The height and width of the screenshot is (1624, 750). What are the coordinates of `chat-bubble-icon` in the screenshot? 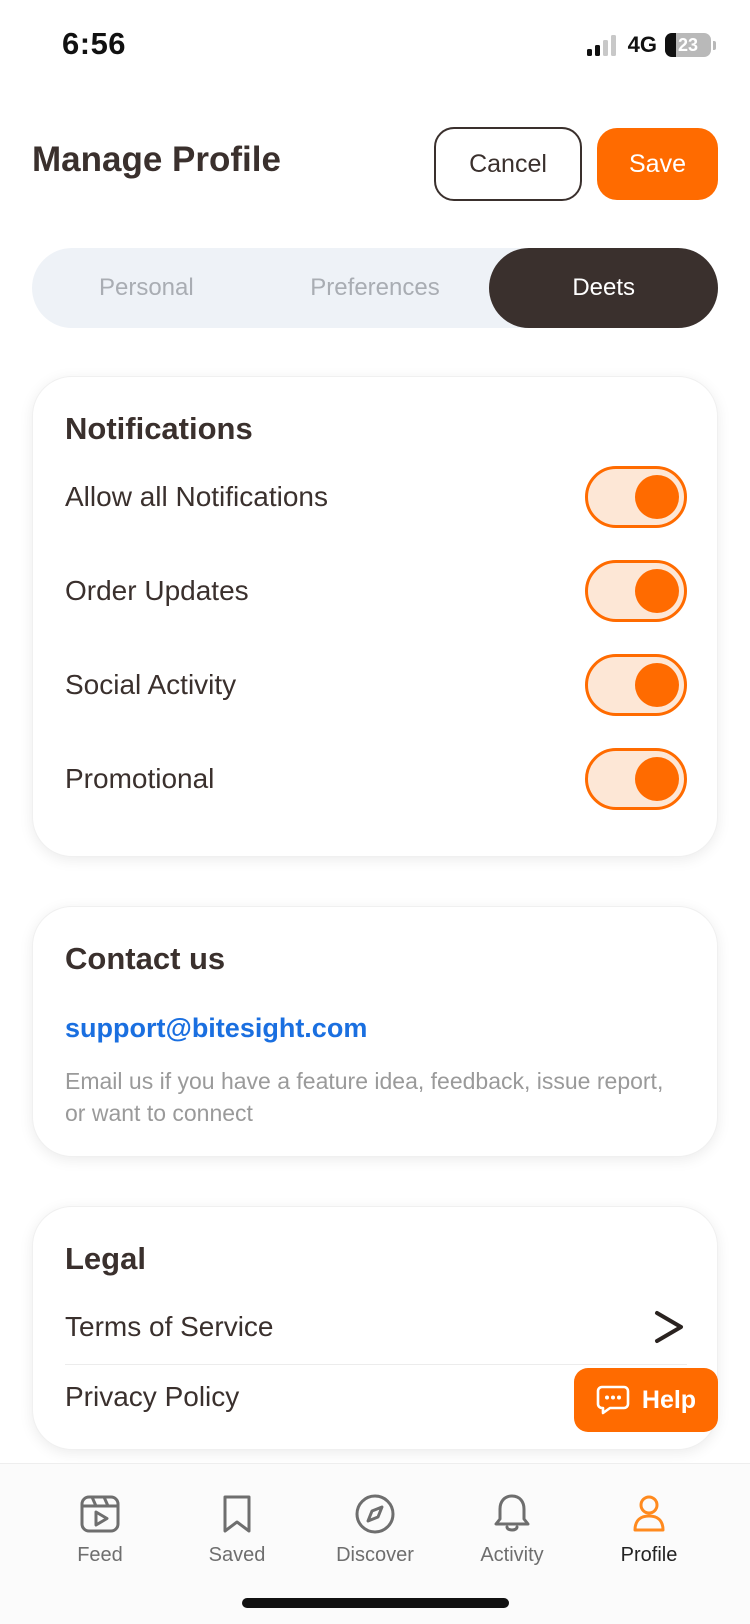 It's located at (613, 1400).